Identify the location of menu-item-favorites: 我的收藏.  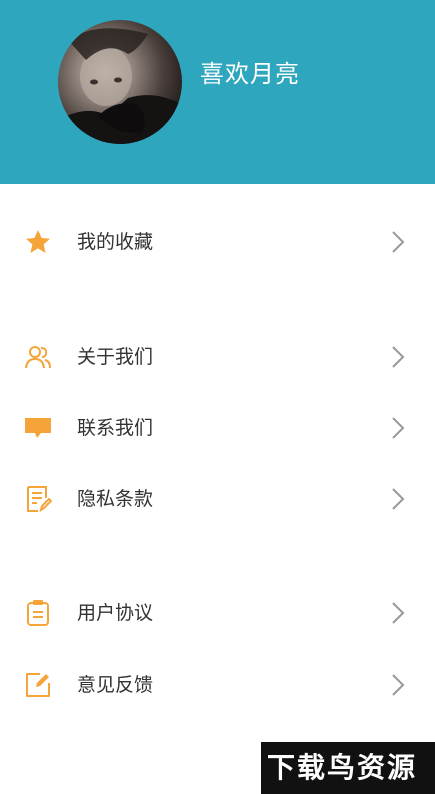
(217, 242).